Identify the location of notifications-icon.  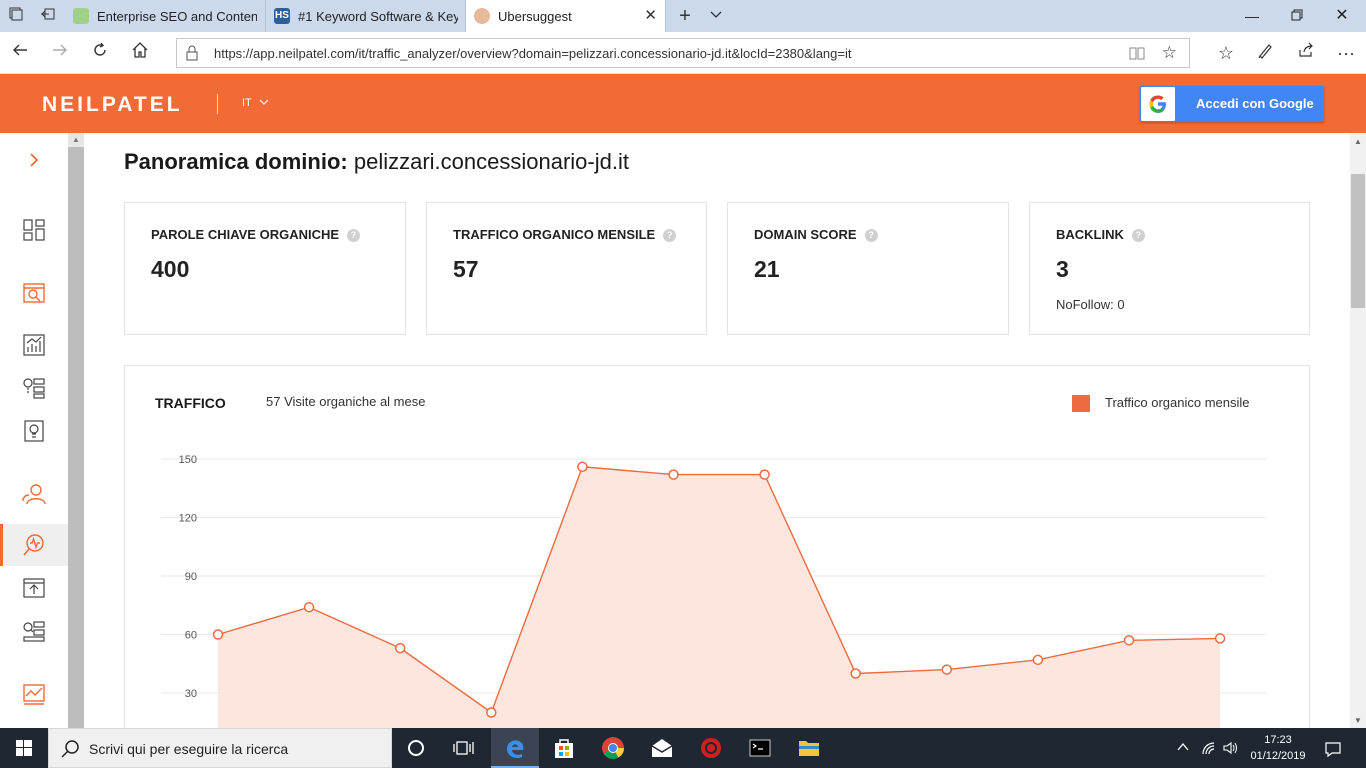
(1333, 750).